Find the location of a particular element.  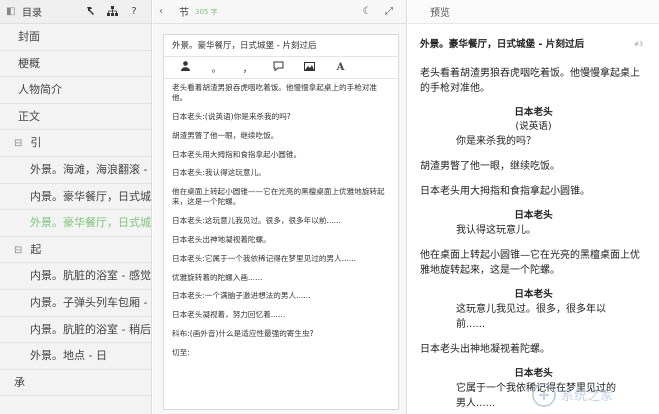

outline-label: 梗概 is located at coordinates (29, 63).